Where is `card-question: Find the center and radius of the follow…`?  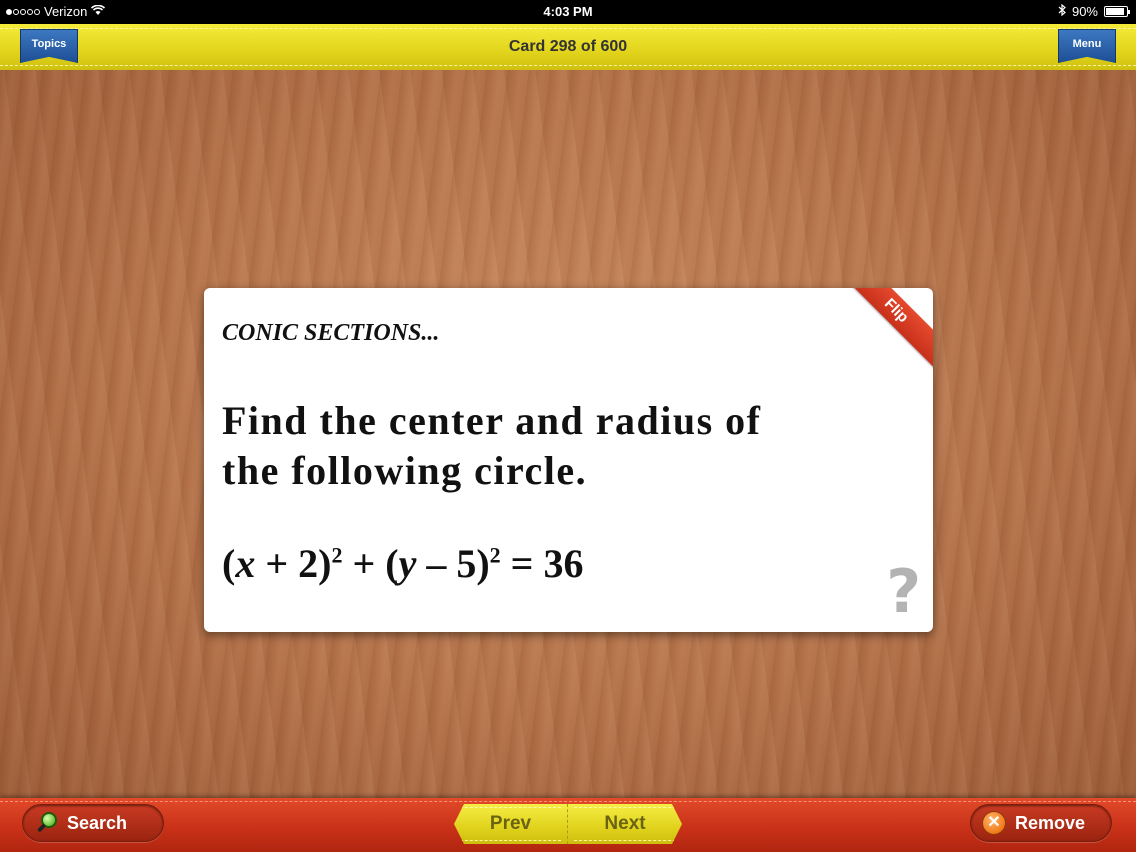
card-question: Find the center and radius of the follow… is located at coordinates (542, 446).